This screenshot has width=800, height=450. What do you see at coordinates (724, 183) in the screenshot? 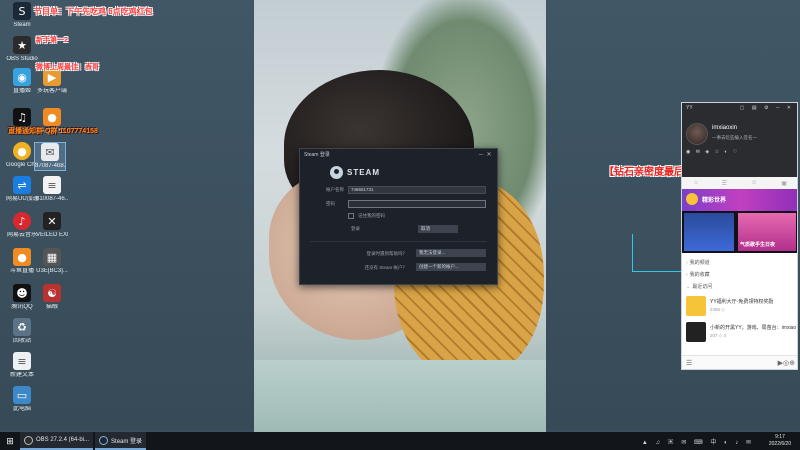
I see `tab-list-icon: ☰` at bounding box center [724, 183].